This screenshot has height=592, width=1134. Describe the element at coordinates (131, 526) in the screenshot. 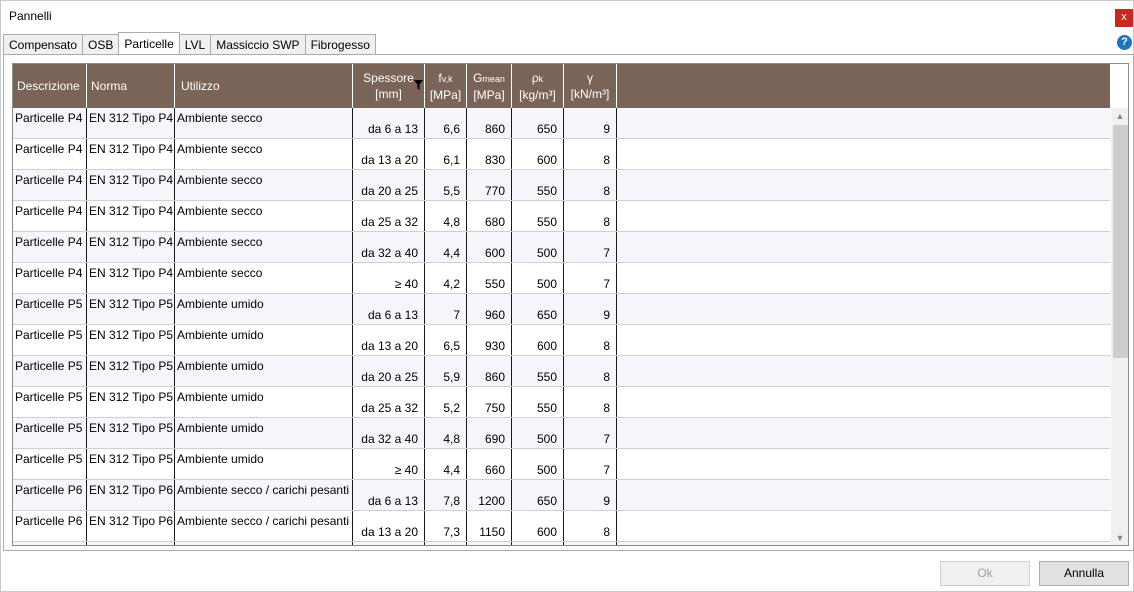

I see `cell-norma: EN 312 Tipo P6` at that location.